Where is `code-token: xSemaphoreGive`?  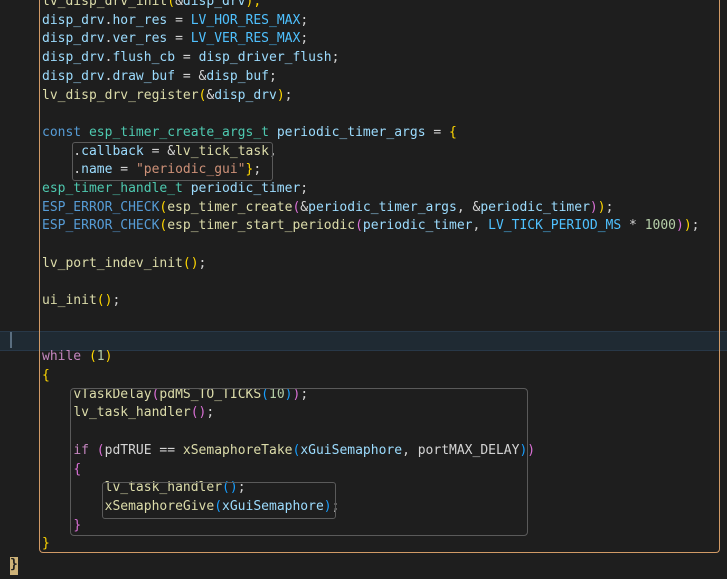
code-token: xSemaphoreGive is located at coordinates (159, 506).